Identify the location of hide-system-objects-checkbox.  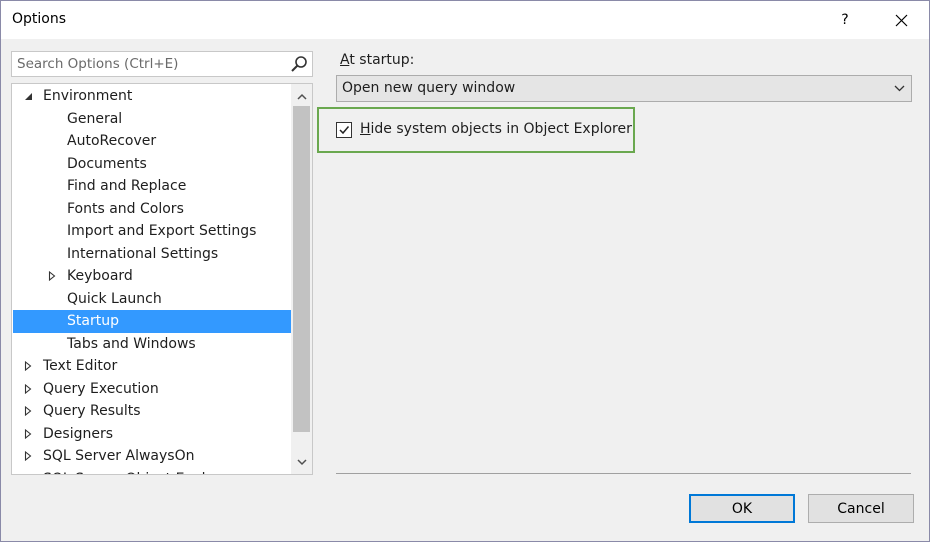
(344, 130).